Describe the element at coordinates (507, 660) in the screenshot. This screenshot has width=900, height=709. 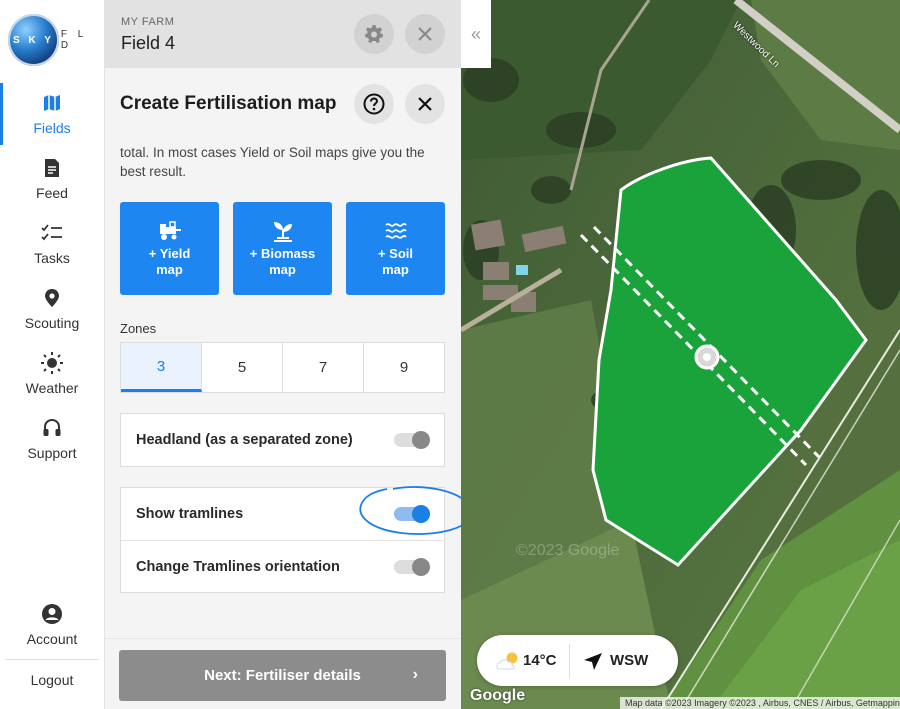
I see `partly-cloudy-icon` at that location.